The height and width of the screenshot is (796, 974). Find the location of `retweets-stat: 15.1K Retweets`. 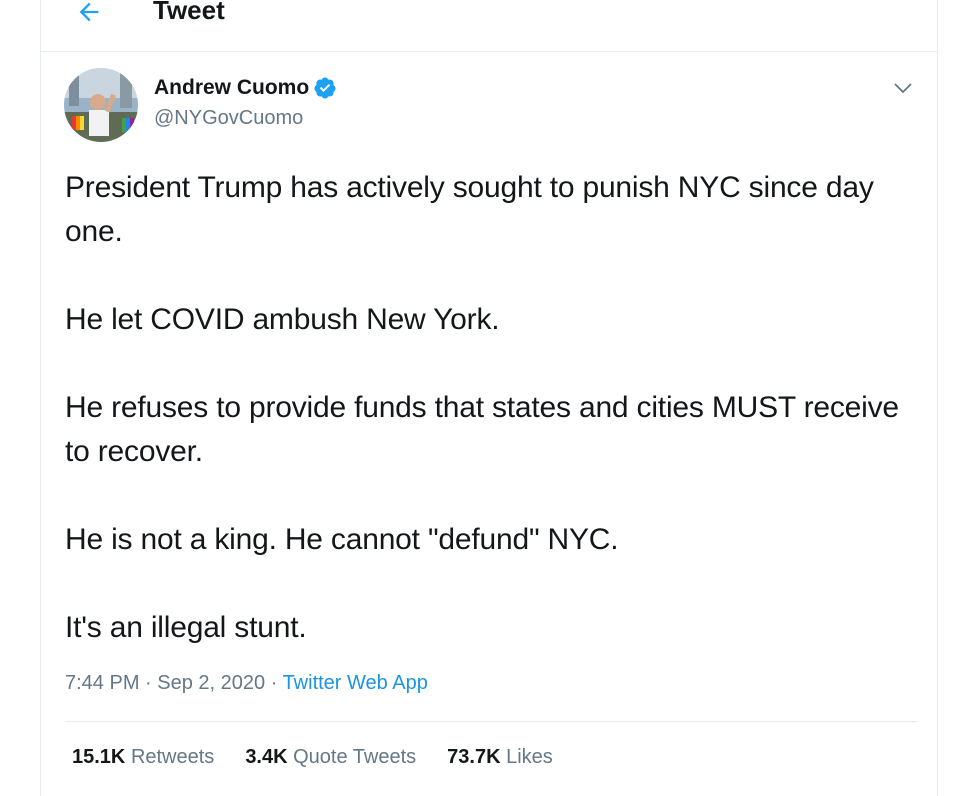

retweets-stat: 15.1K Retweets is located at coordinates (143, 757).